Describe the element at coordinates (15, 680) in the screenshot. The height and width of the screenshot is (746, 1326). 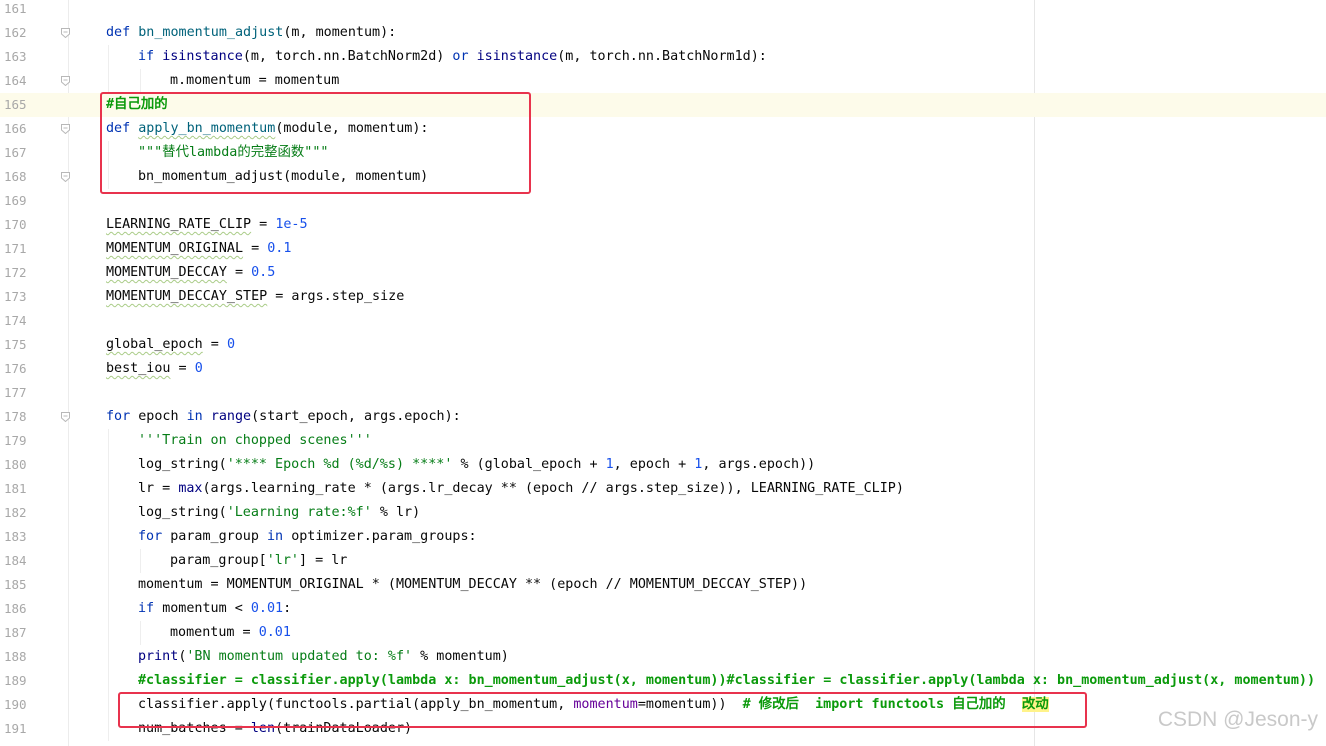
I see `line-number: 189` at that location.